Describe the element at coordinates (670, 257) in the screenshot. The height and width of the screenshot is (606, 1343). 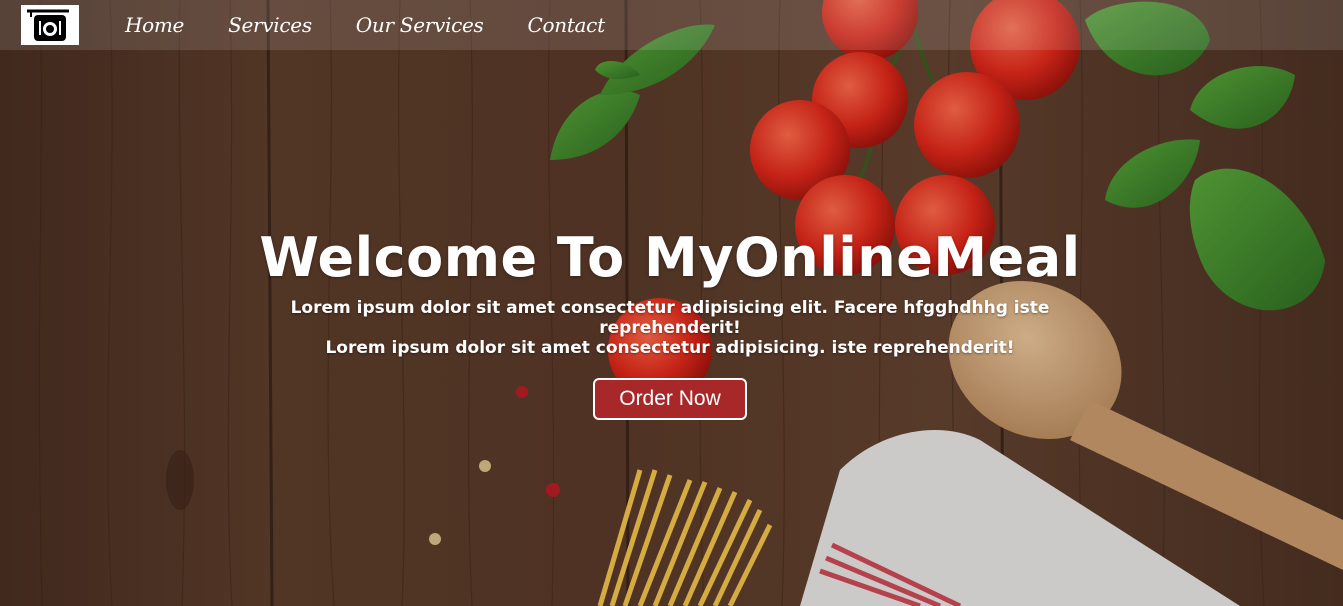
I see `hero-title: Welcome To MyOnlineMeal` at that location.